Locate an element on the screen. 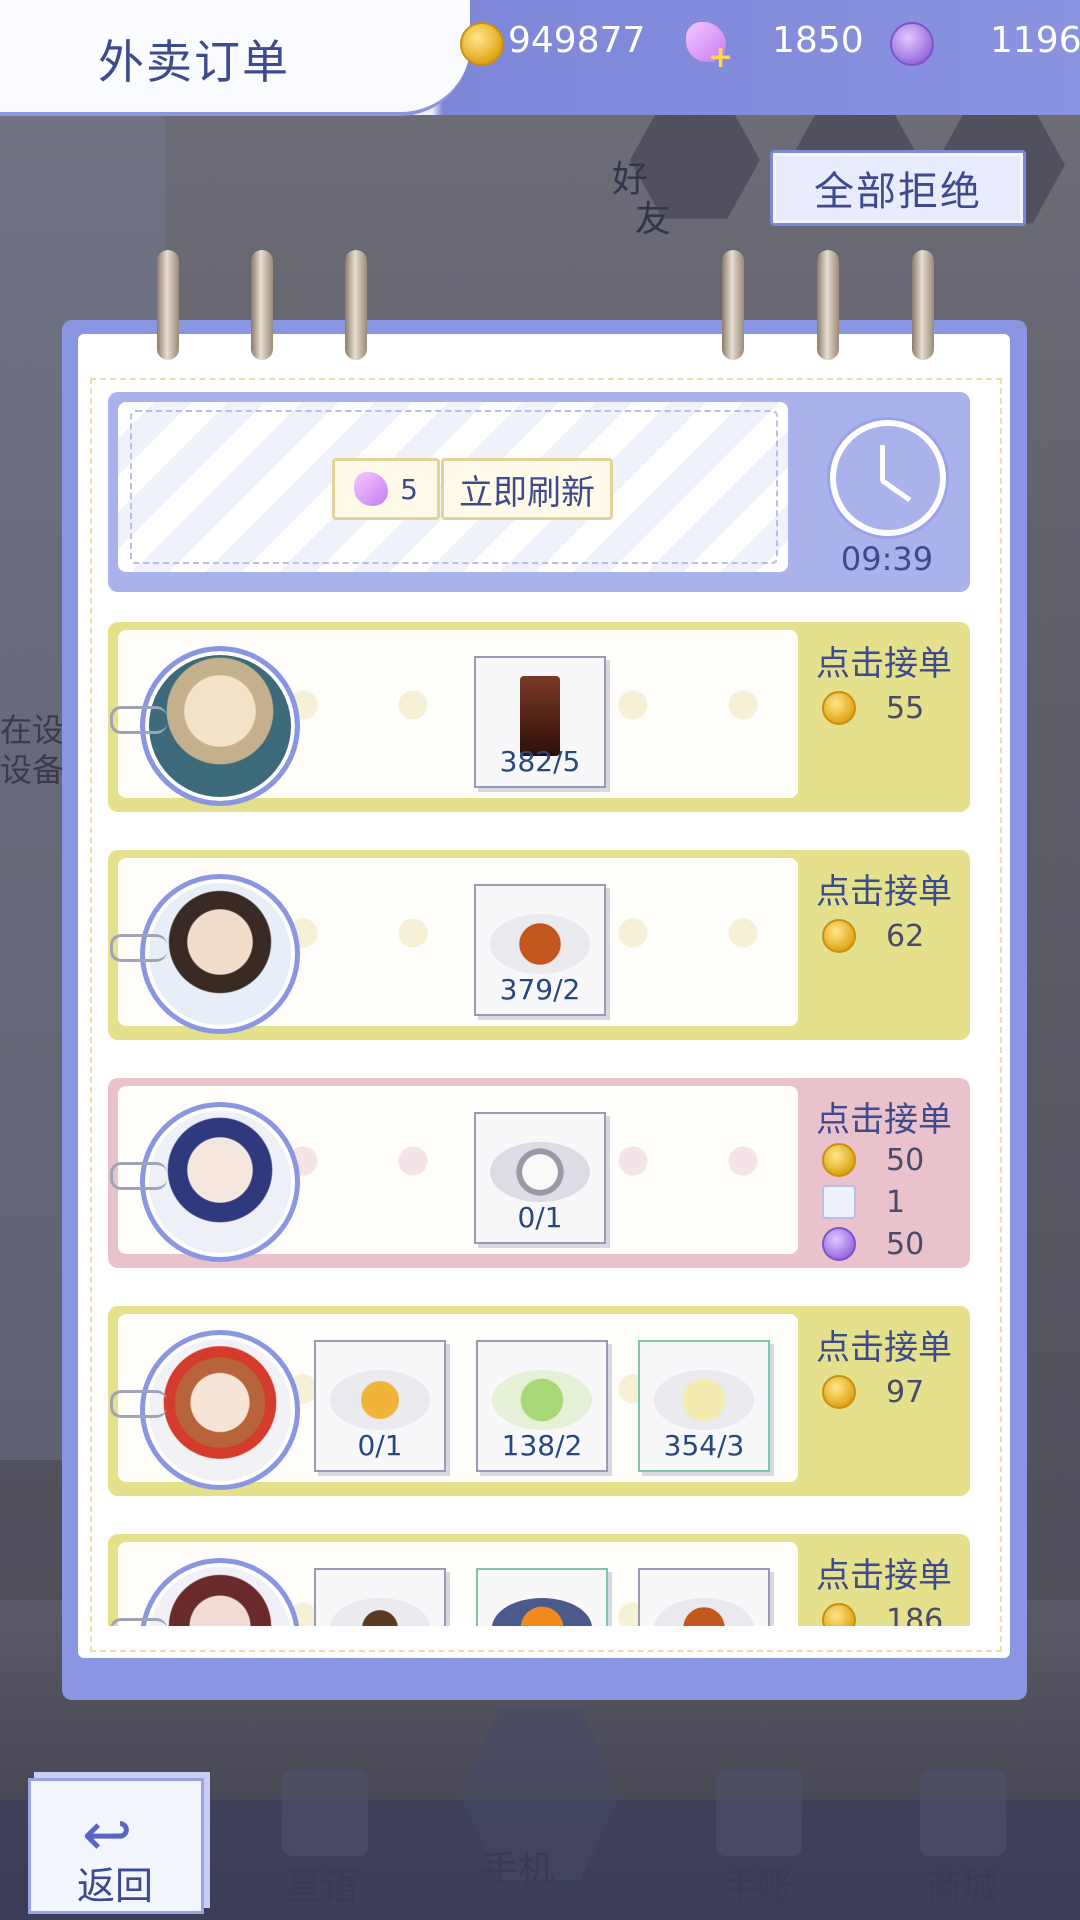 The image size is (1080, 1920). reward-row: 1 is located at coordinates (883, 1202).